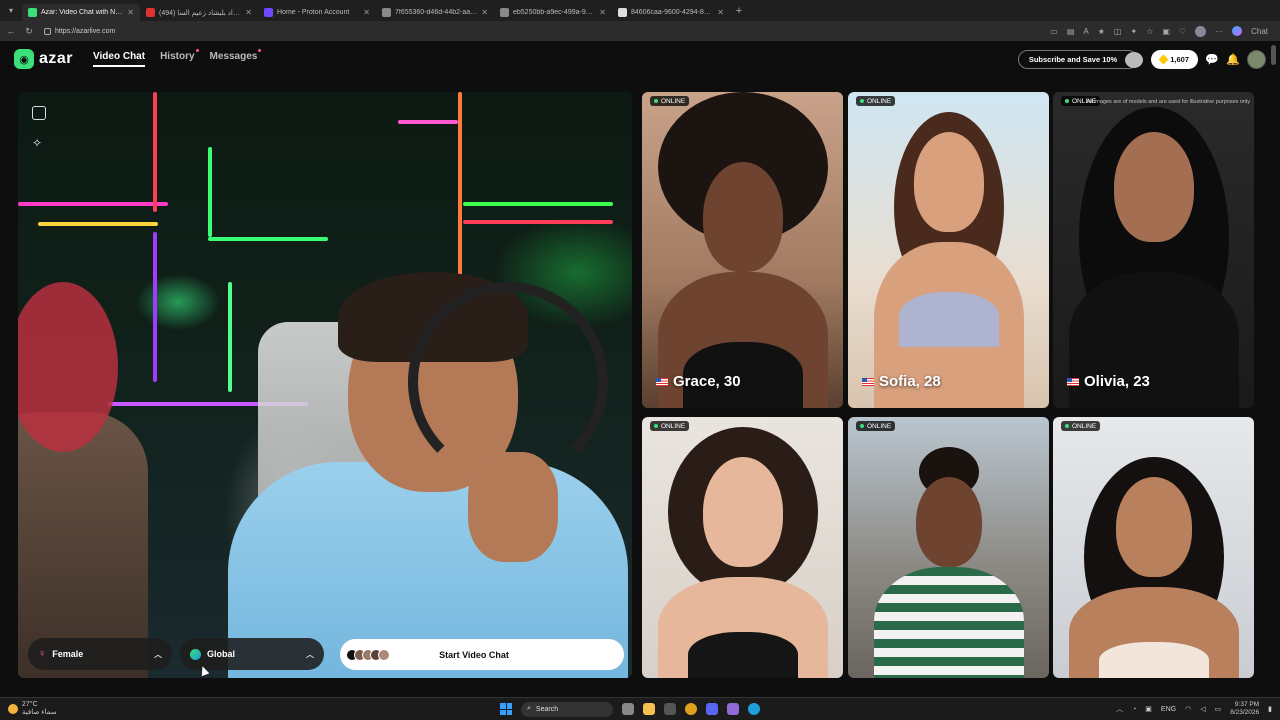 Image resolution: width=1280 pixels, height=720 pixels. I want to click on file-explorer-icon, so click(649, 709).